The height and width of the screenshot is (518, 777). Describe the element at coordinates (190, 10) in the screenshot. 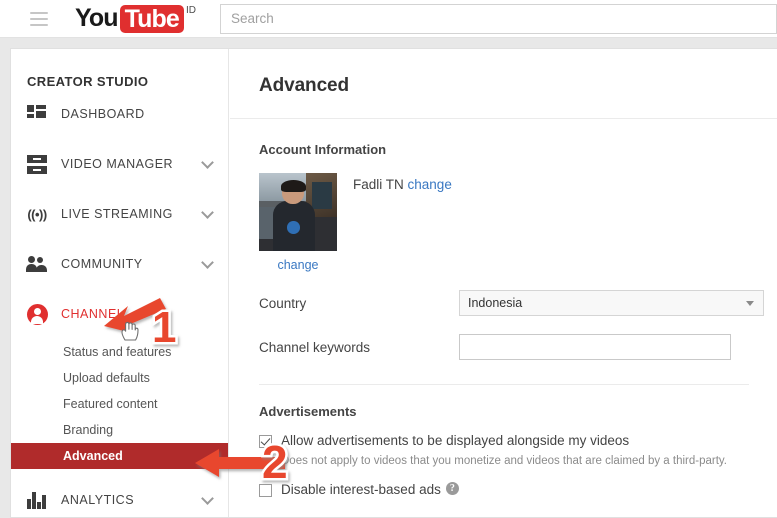

I see `logo-locale-code: ID` at that location.